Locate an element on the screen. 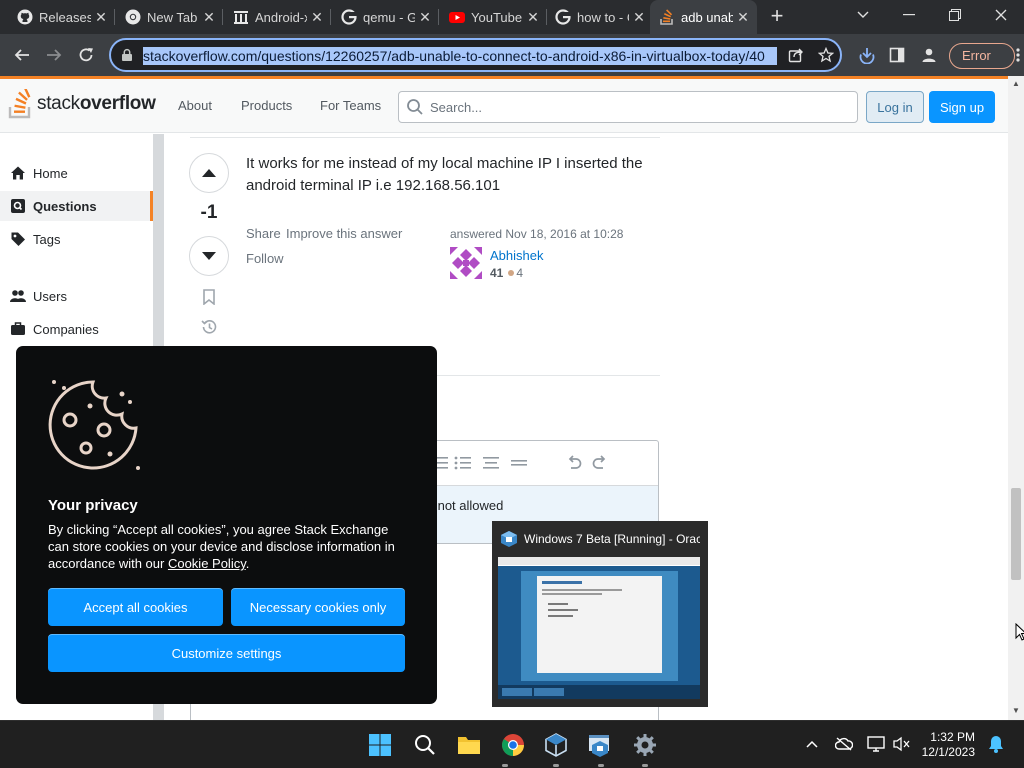  virtualbox-taskbar-icon is located at coordinates (556, 745).